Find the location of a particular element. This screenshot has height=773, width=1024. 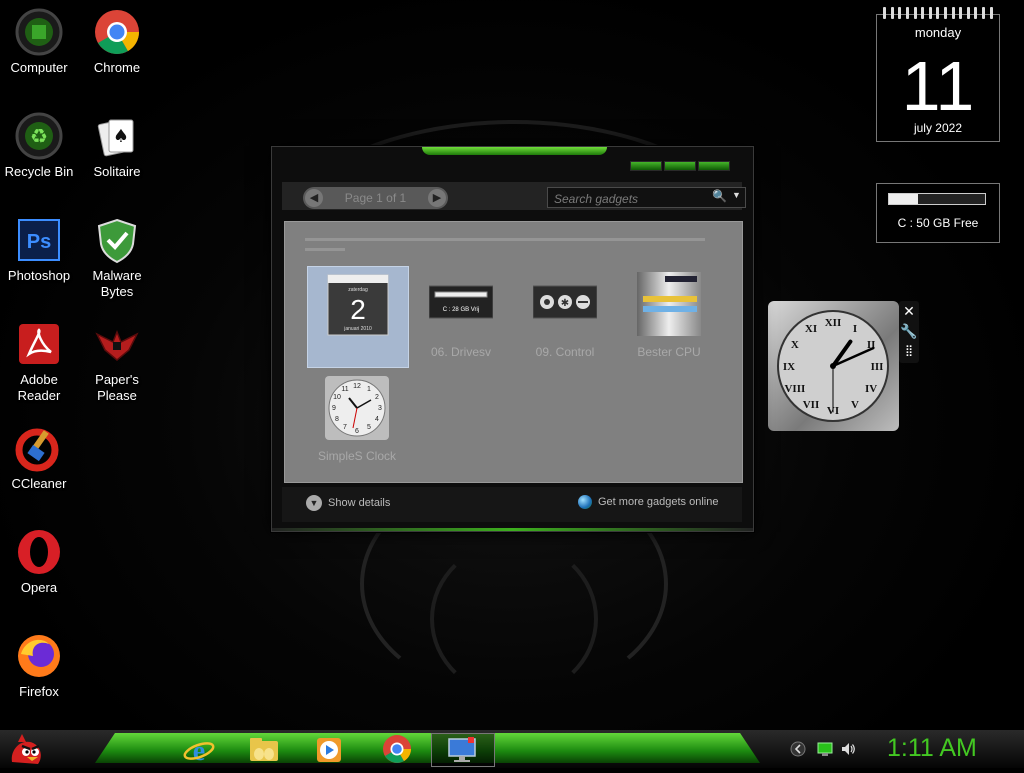

search-icon: 🔍 is located at coordinates (719, 196).